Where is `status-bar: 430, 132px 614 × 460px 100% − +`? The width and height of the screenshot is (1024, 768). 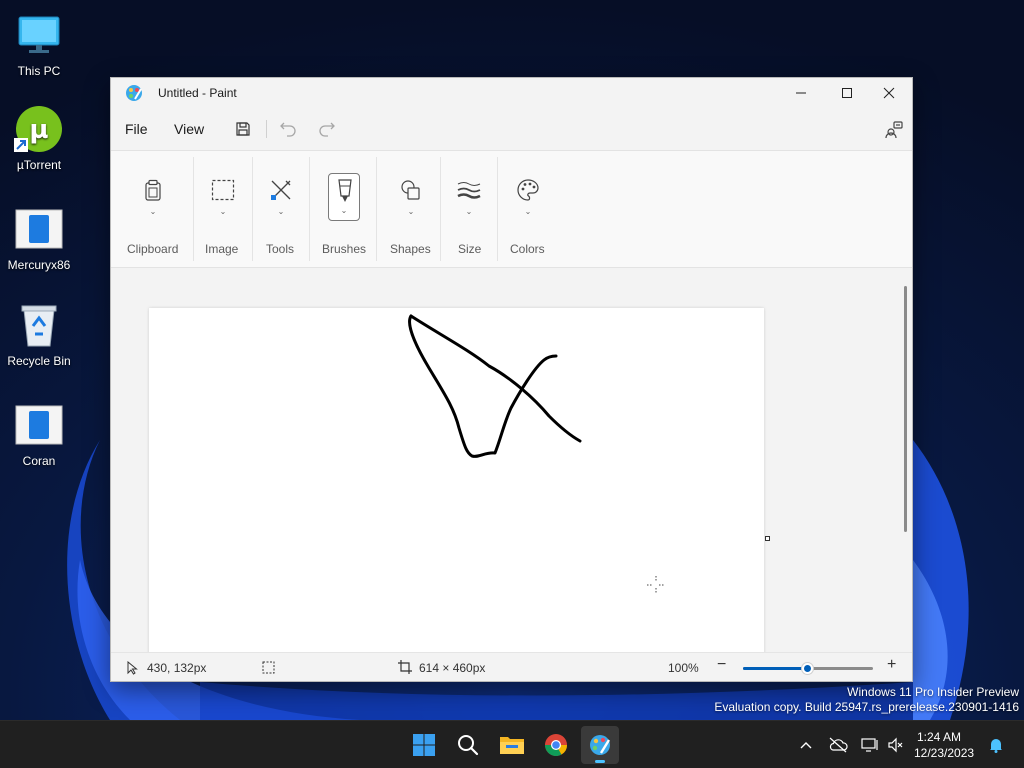
status-bar: 430, 132px 614 × 460px 100% − + is located at coordinates (511, 666).